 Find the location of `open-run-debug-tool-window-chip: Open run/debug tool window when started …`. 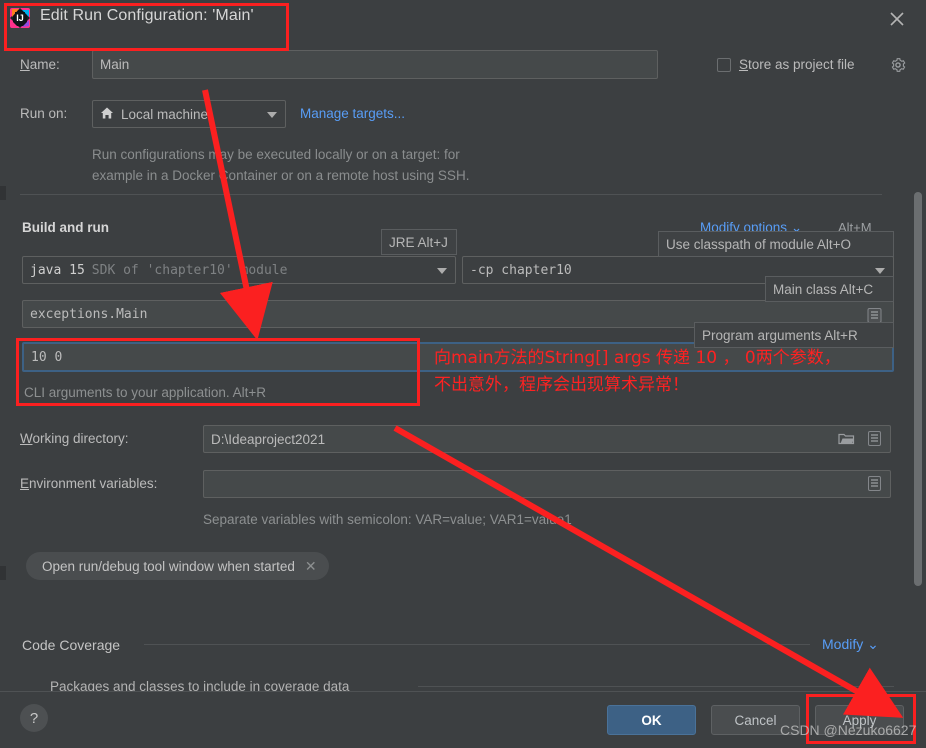

open-run-debug-tool-window-chip: Open run/debug tool window when started … is located at coordinates (177, 566).